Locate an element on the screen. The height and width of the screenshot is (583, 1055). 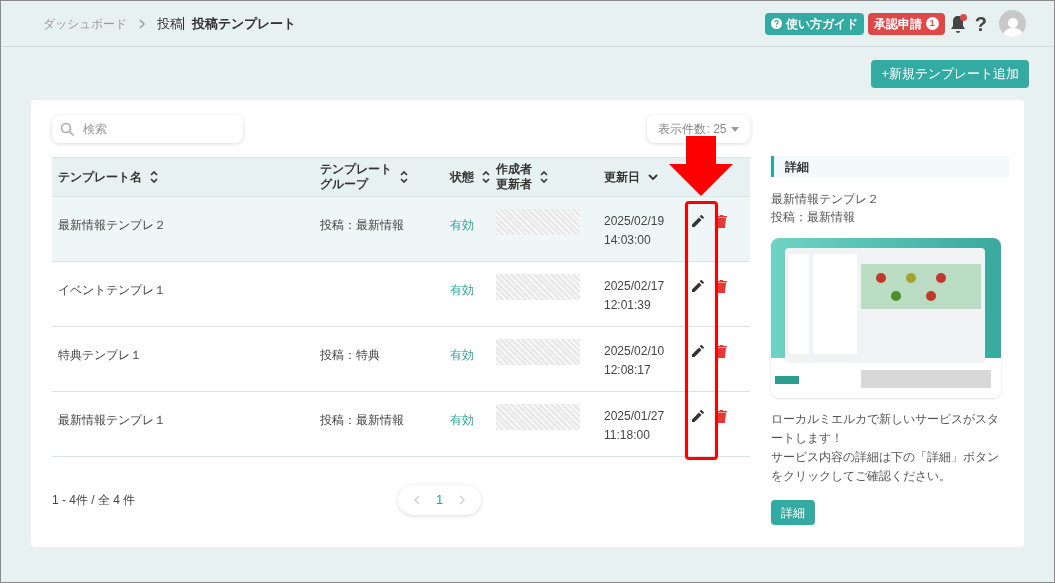
result-count: 1 - 4件 / 全 4 件 is located at coordinates (94, 500).